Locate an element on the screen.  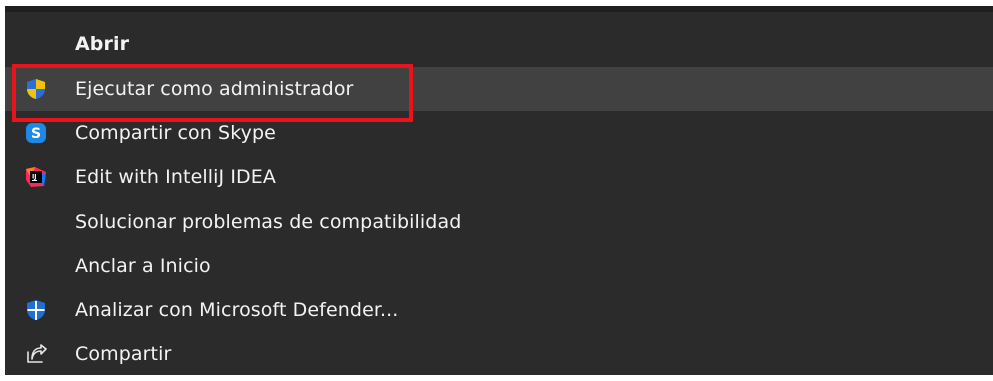
svg-text: S is located at coordinates (36, 134).